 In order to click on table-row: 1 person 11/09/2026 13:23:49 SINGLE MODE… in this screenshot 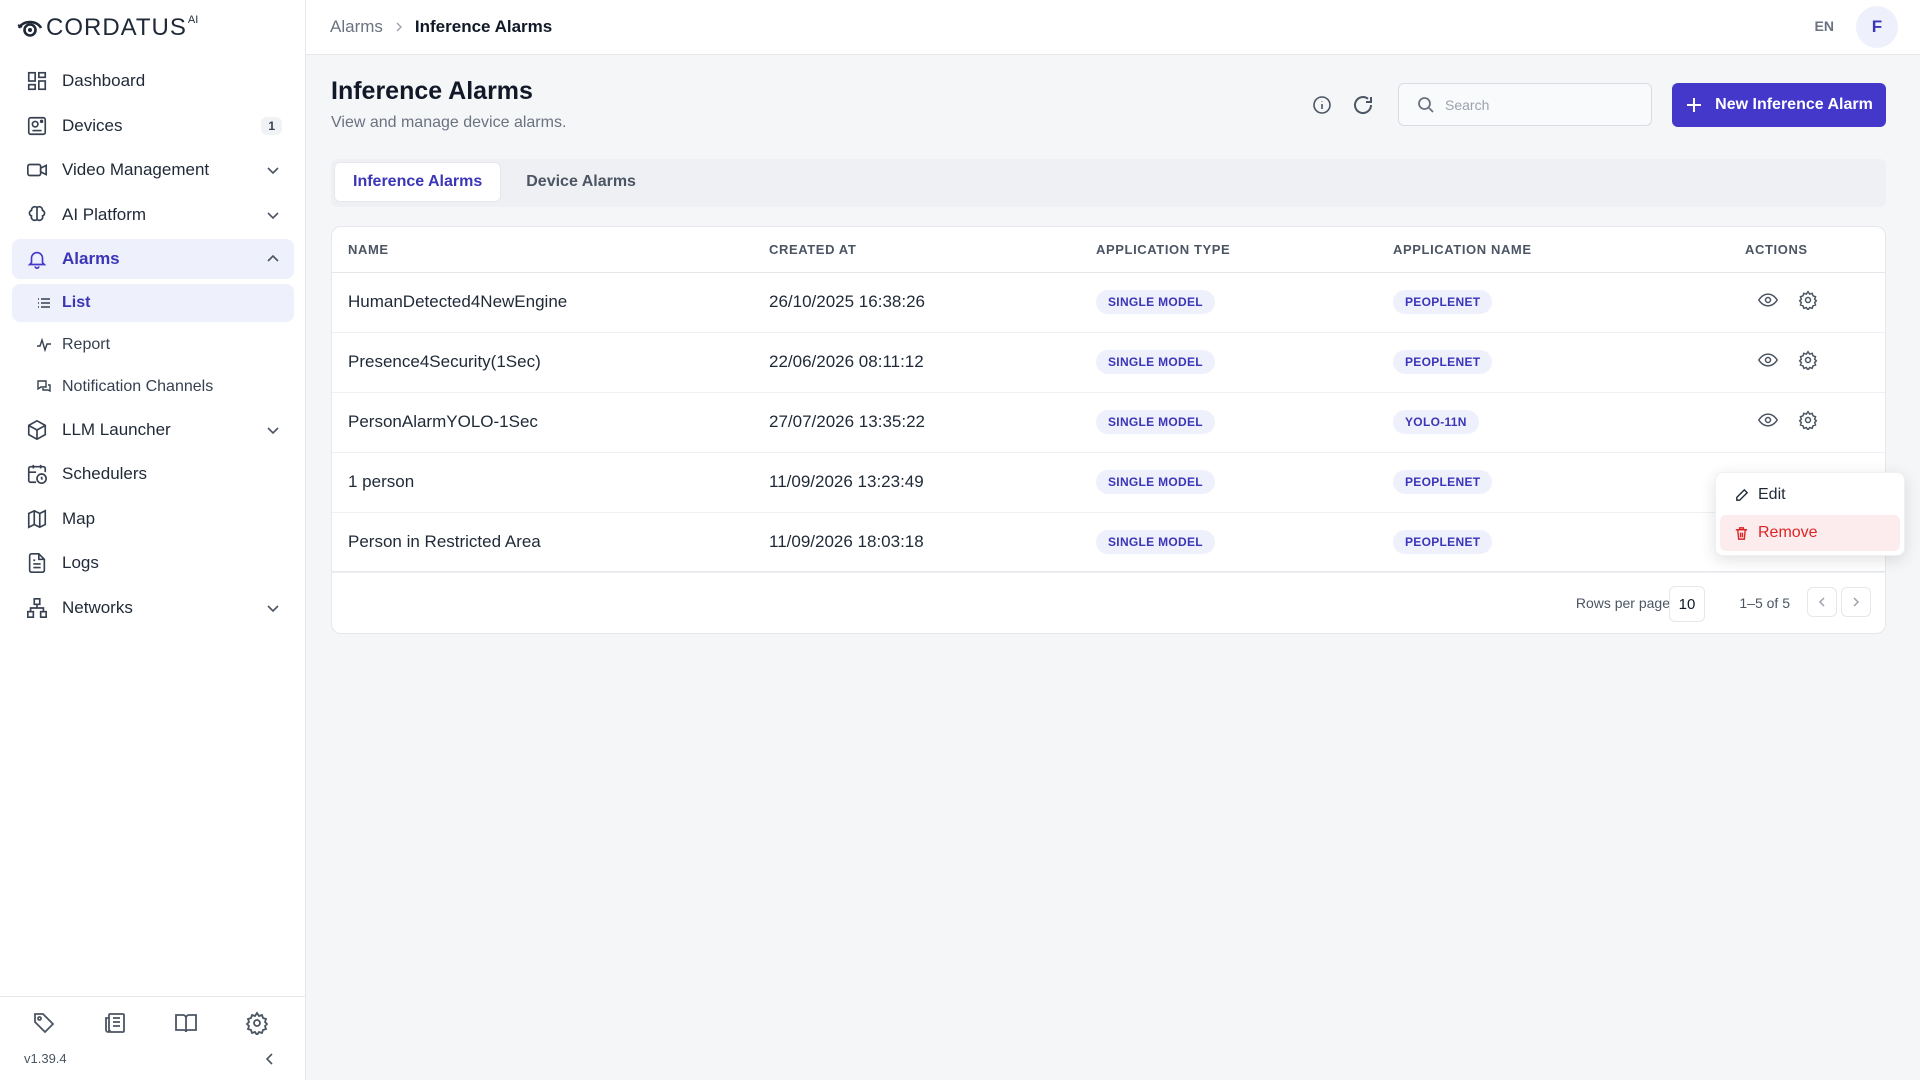, I will do `click(1108, 482)`.